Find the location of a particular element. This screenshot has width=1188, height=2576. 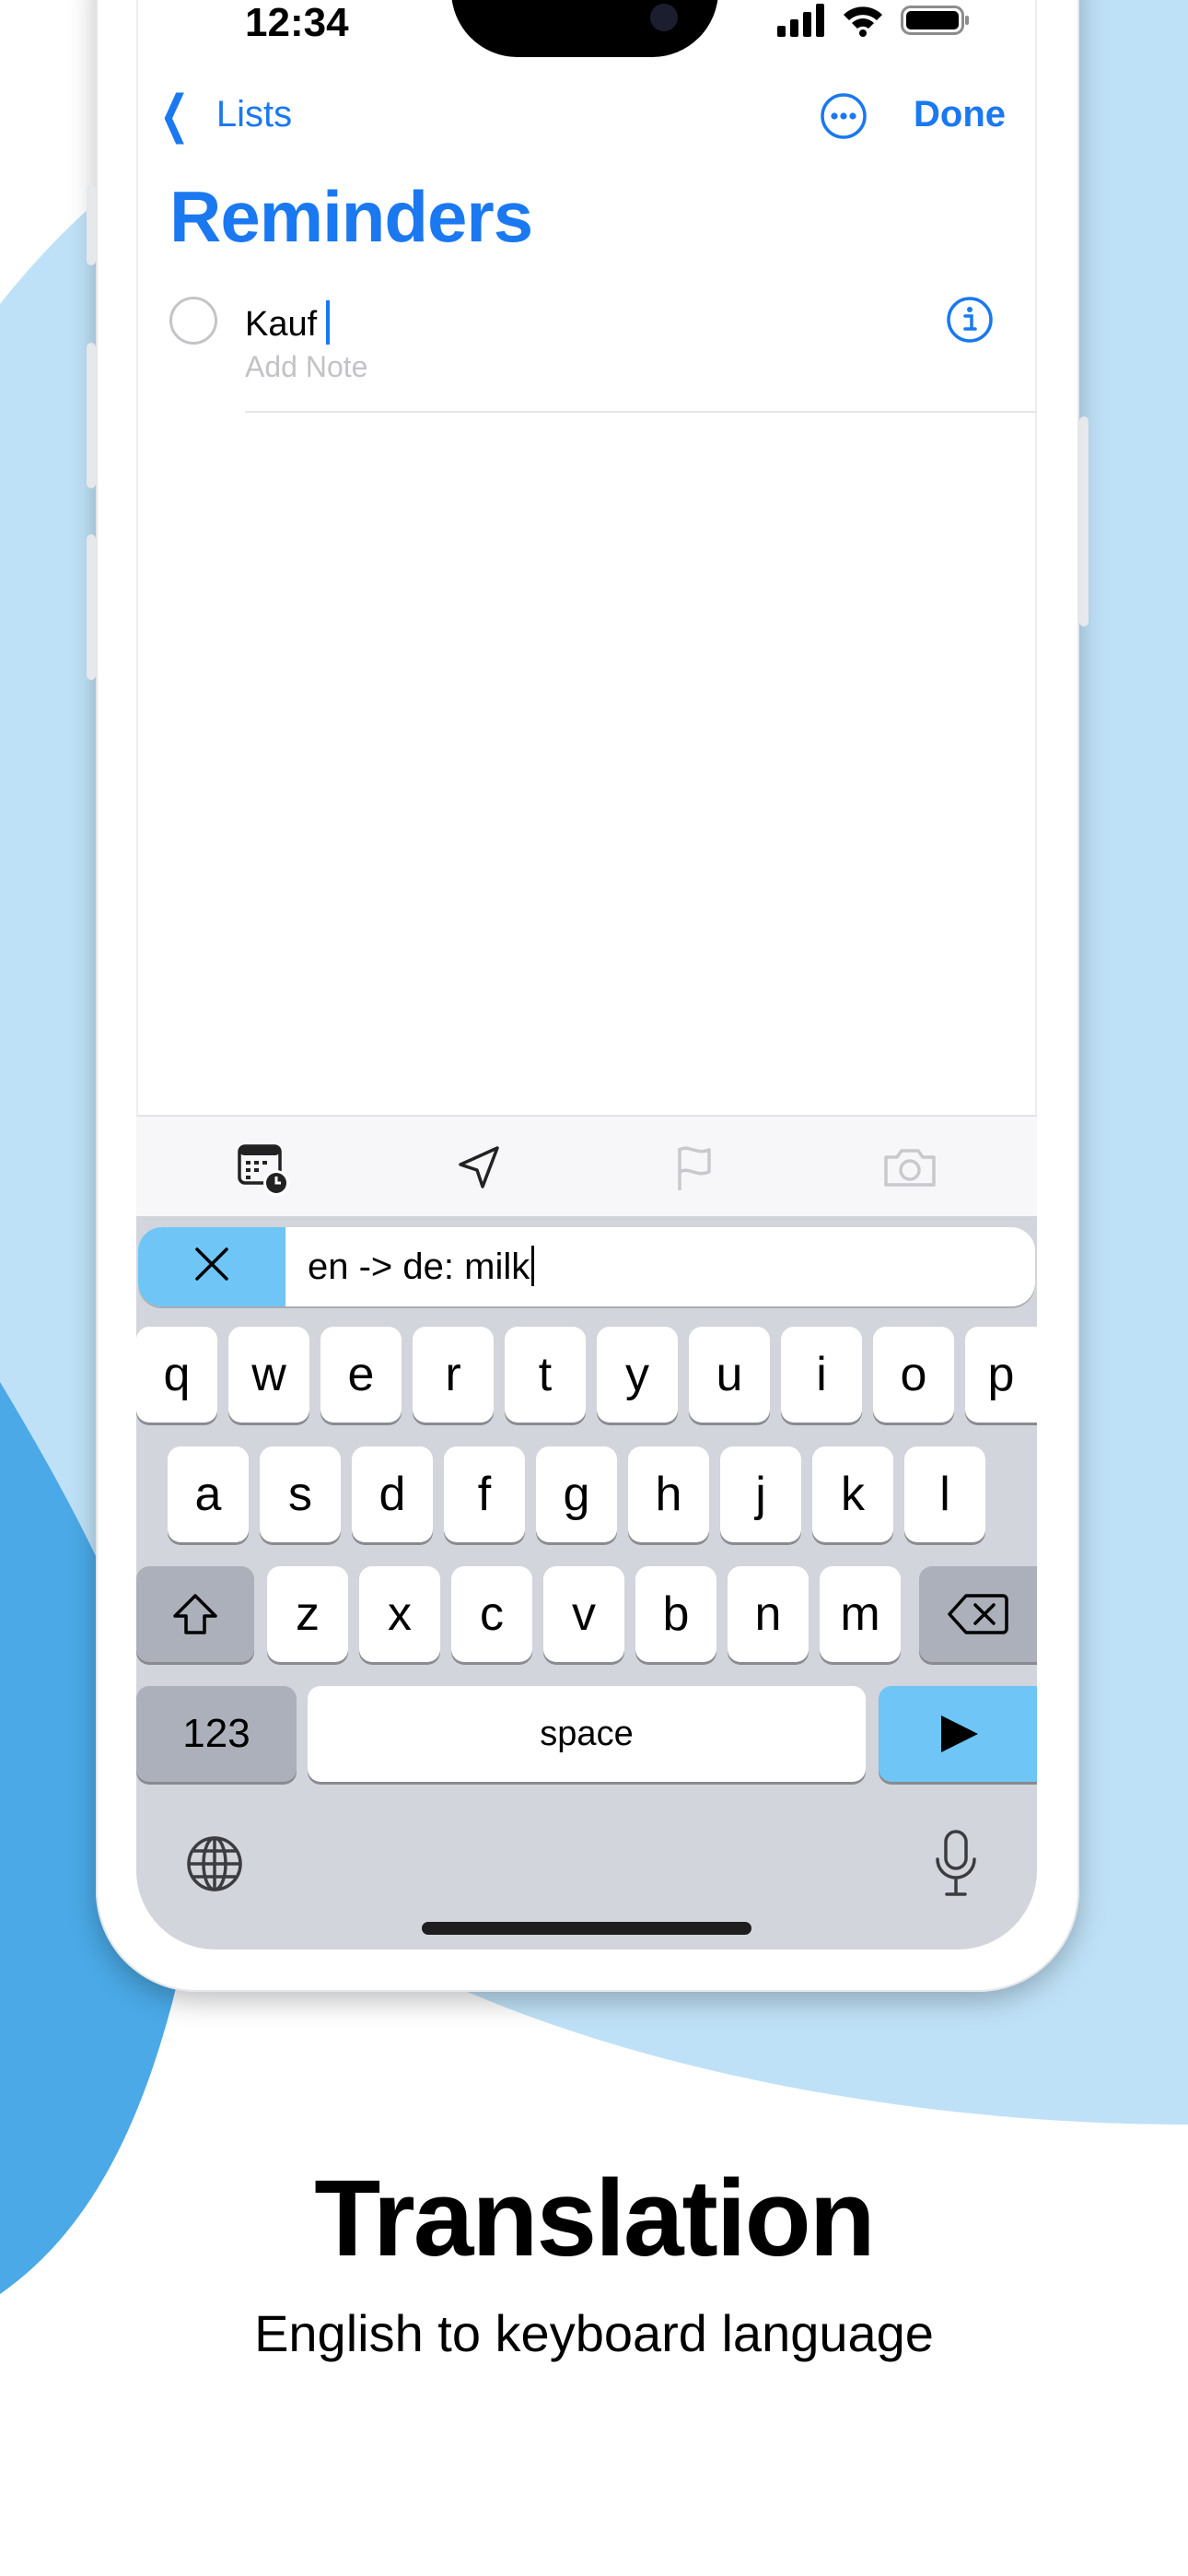

back-button: ❮ Lists is located at coordinates (222, 114).